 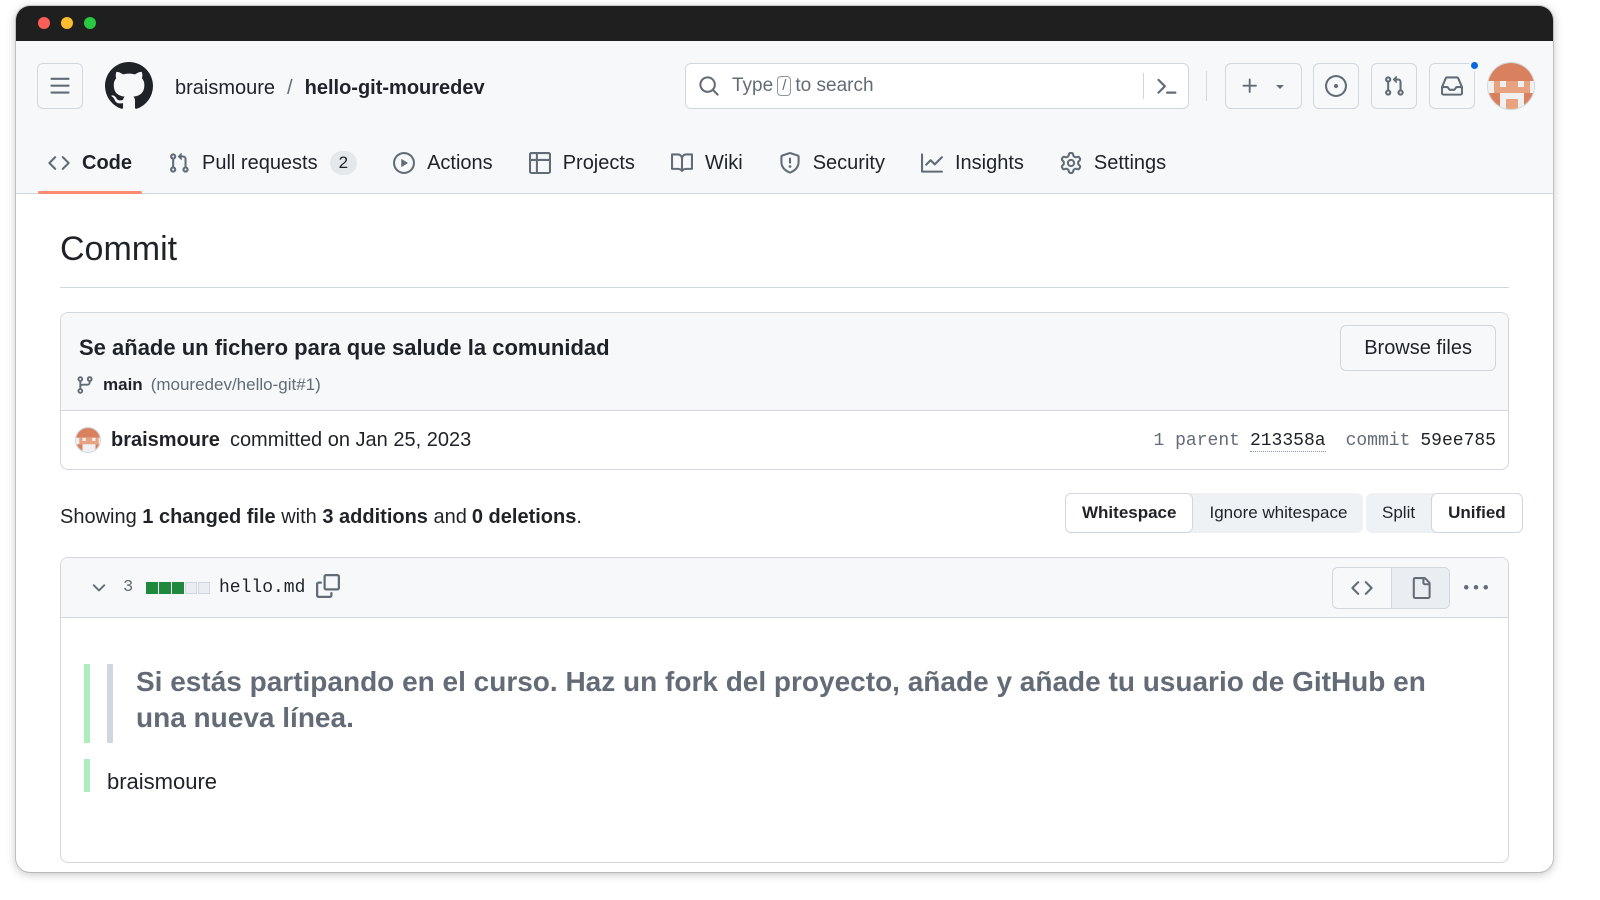 I want to click on copy-icon, so click(x=328, y=586).